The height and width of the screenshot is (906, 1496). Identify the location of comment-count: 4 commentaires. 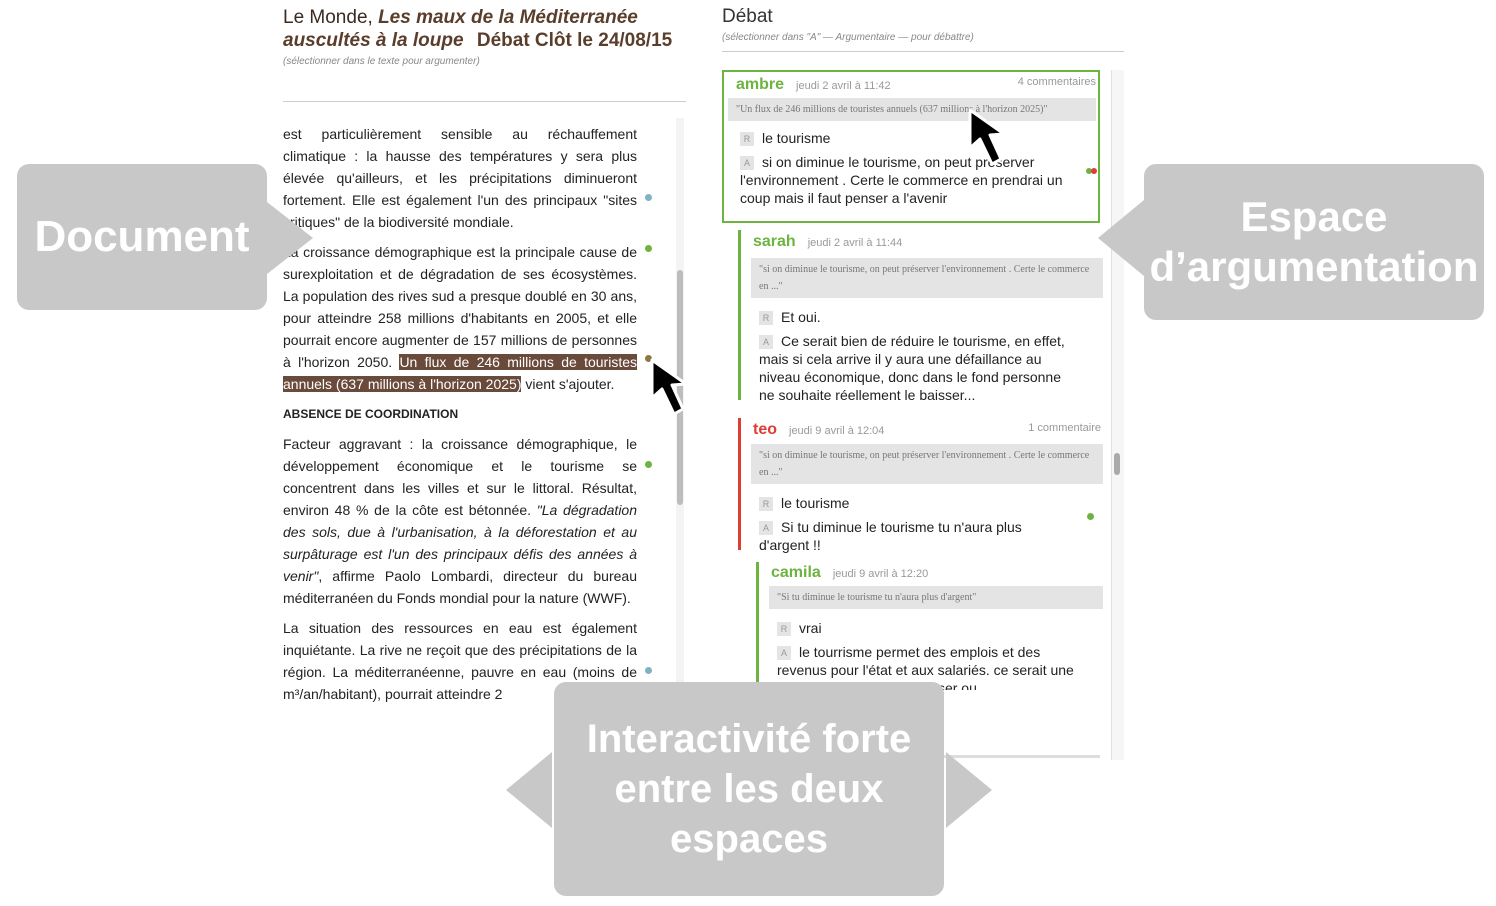
(1057, 82).